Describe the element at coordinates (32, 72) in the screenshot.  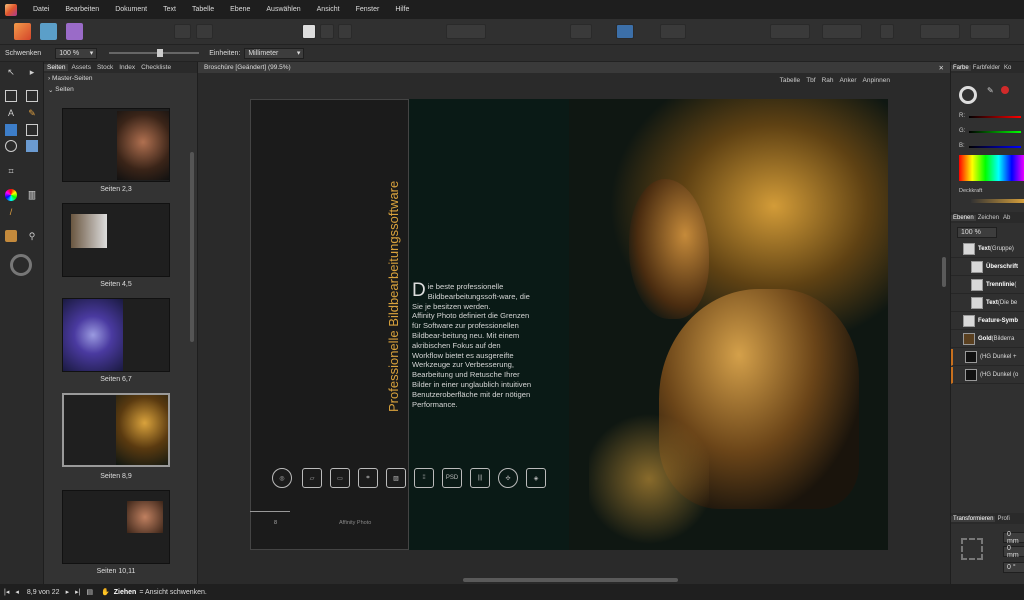
I see `node-tool-icon: ▸` at that location.